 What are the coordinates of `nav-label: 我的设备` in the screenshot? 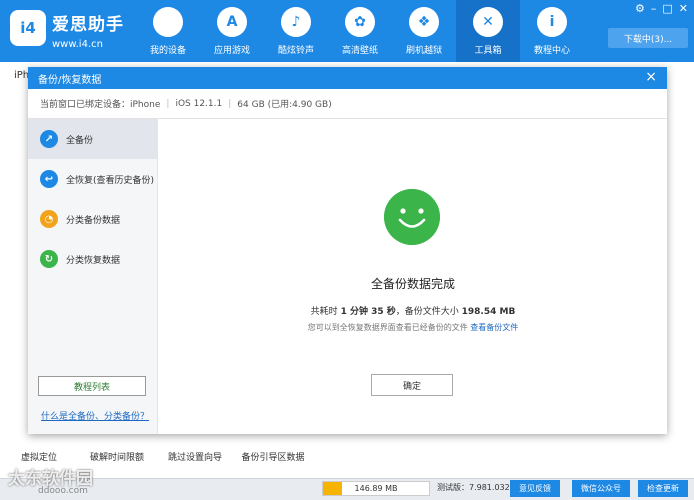 It's located at (167, 50).